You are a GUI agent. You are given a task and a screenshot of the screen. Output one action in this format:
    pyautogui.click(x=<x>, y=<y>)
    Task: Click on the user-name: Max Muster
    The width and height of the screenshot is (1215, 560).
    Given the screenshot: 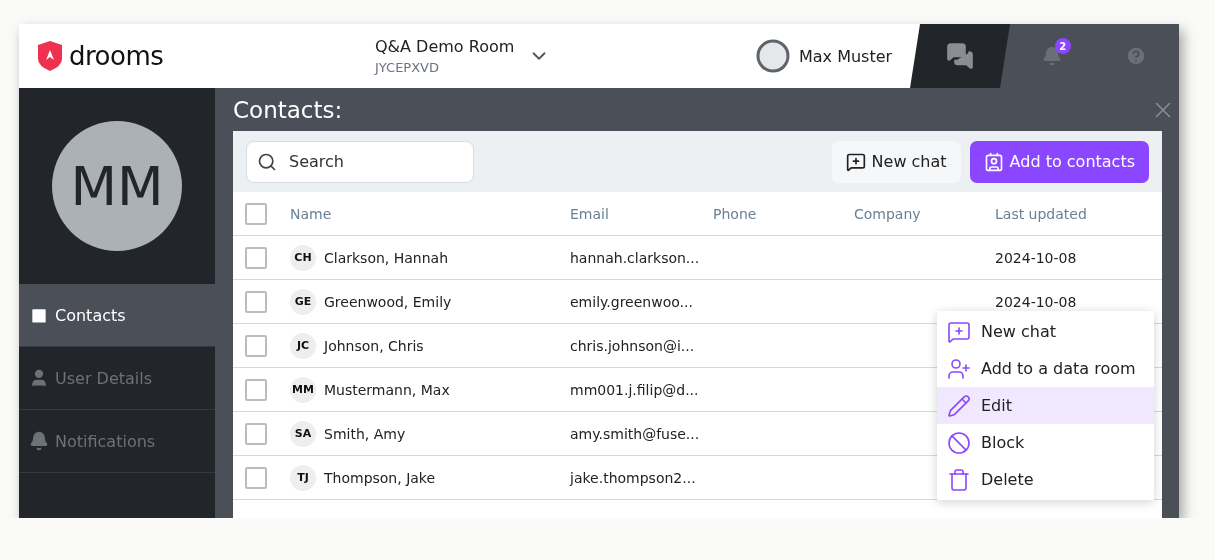 What is the action you would take?
    pyautogui.click(x=846, y=56)
    